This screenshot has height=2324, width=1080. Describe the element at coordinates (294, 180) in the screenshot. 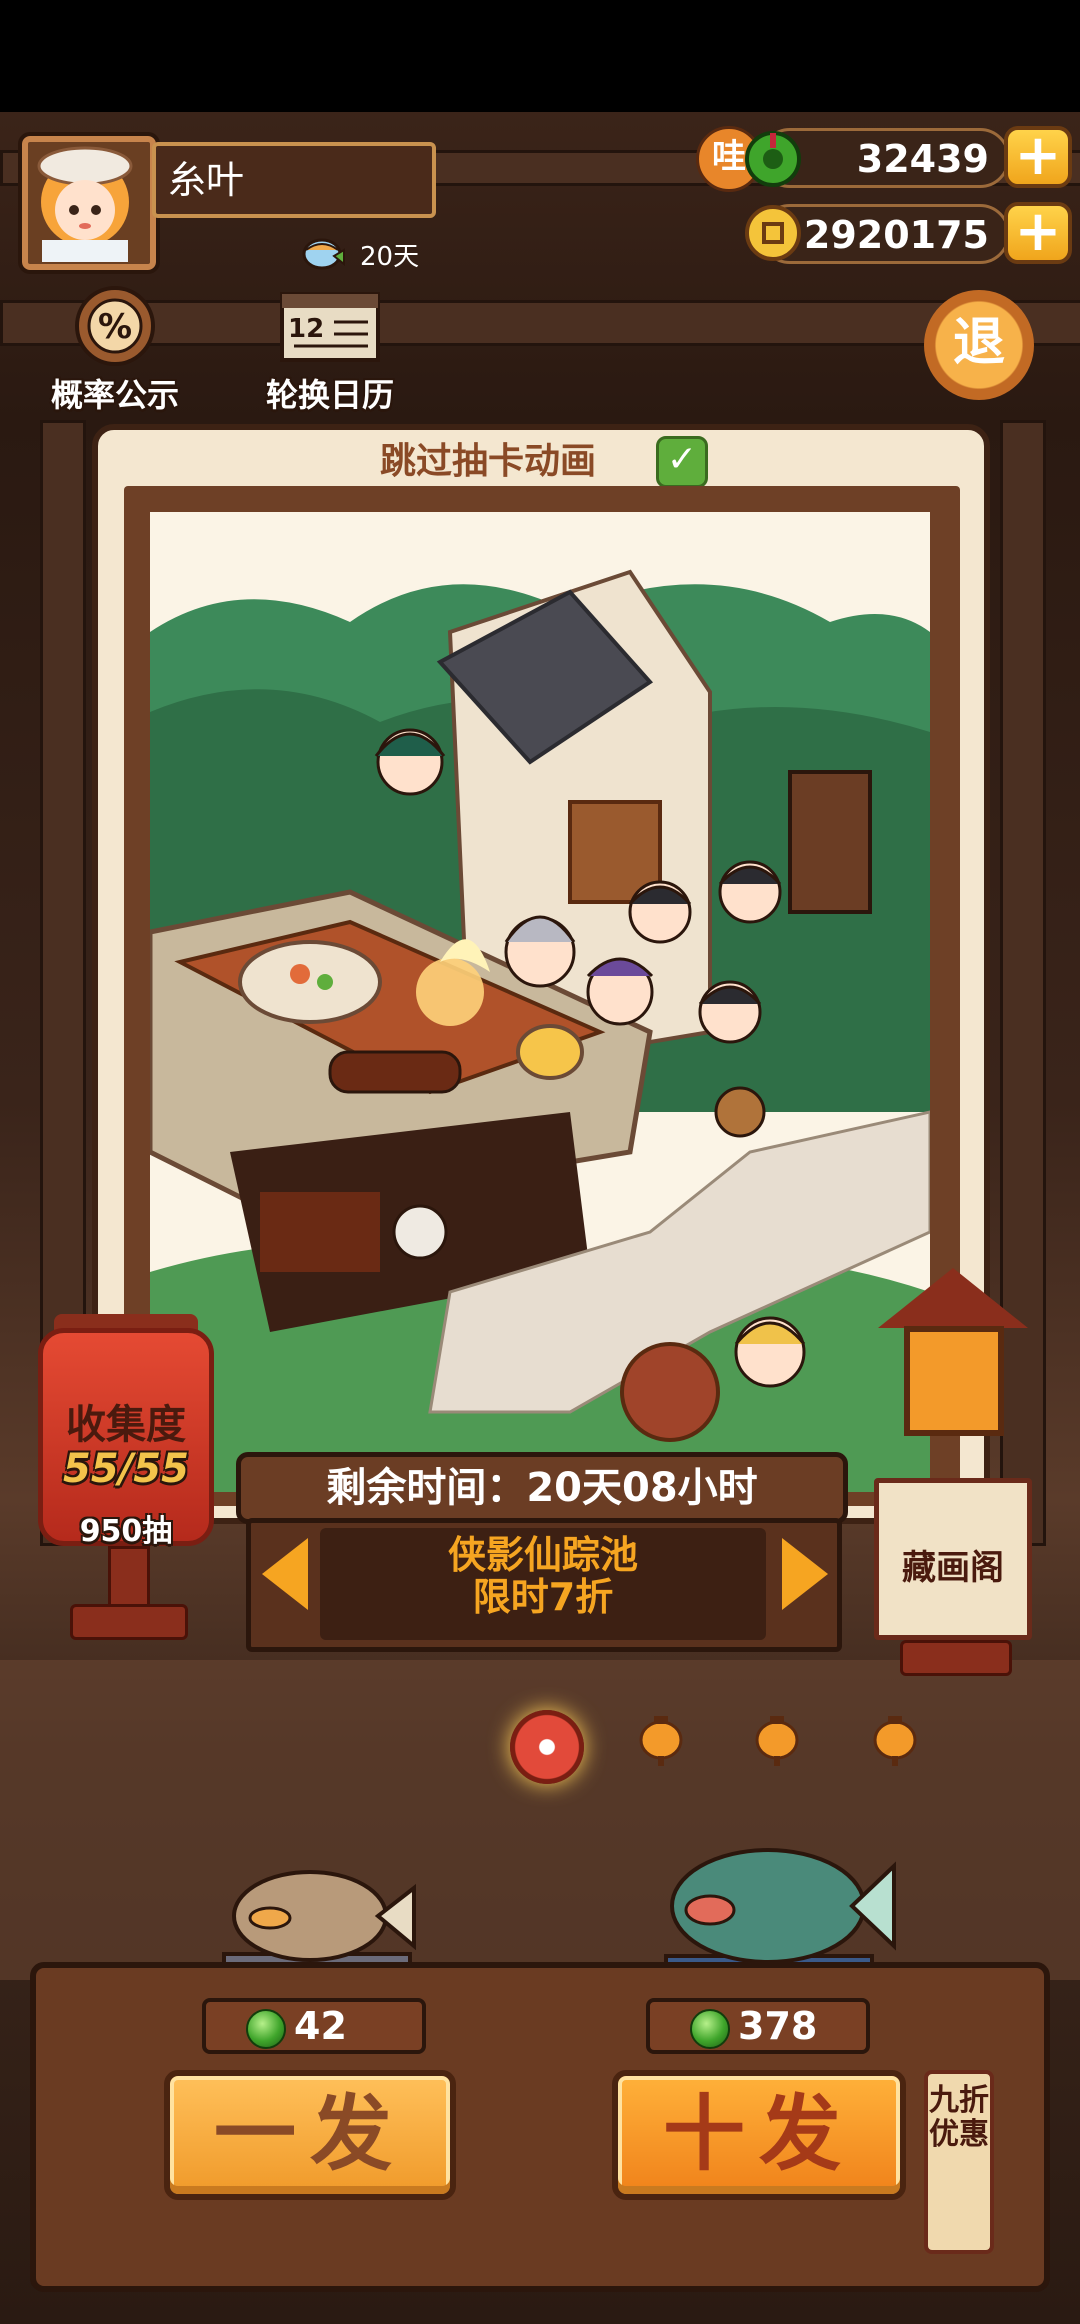

I see `player-name: 糸叶` at that location.